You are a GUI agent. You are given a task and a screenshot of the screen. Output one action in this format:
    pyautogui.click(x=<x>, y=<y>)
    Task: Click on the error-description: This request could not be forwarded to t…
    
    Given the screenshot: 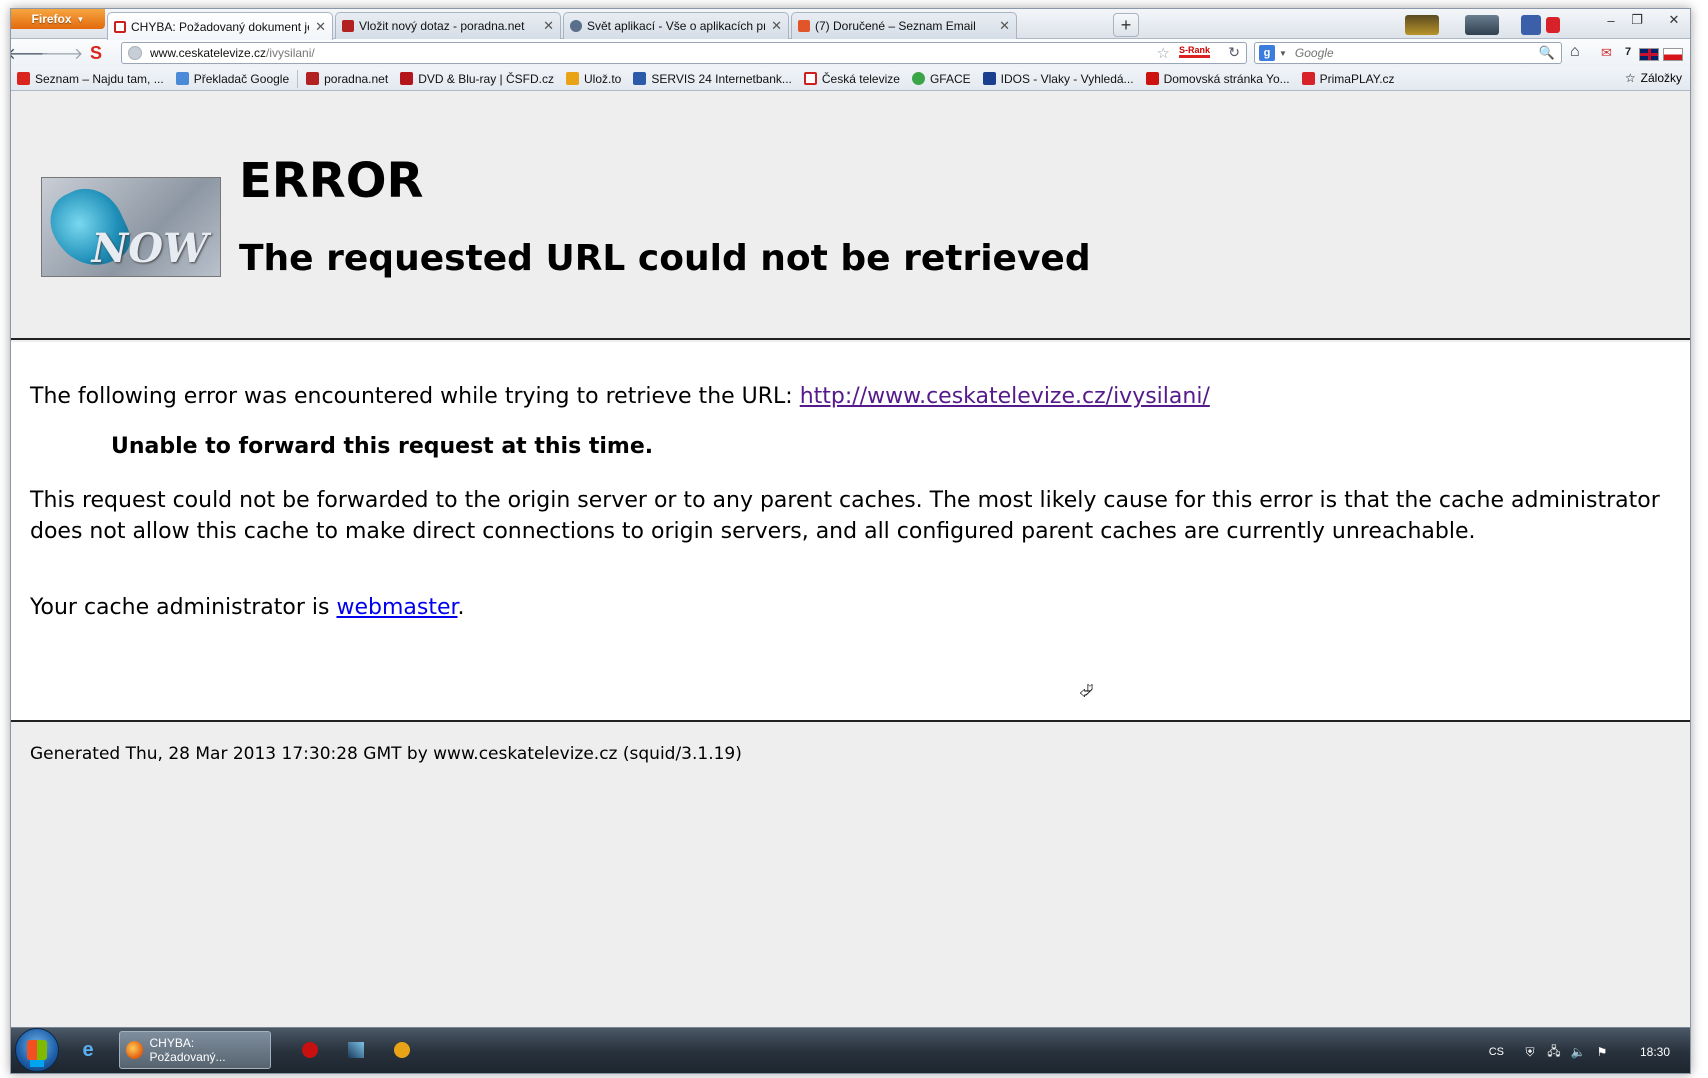 What is the action you would take?
    pyautogui.click(x=845, y=516)
    